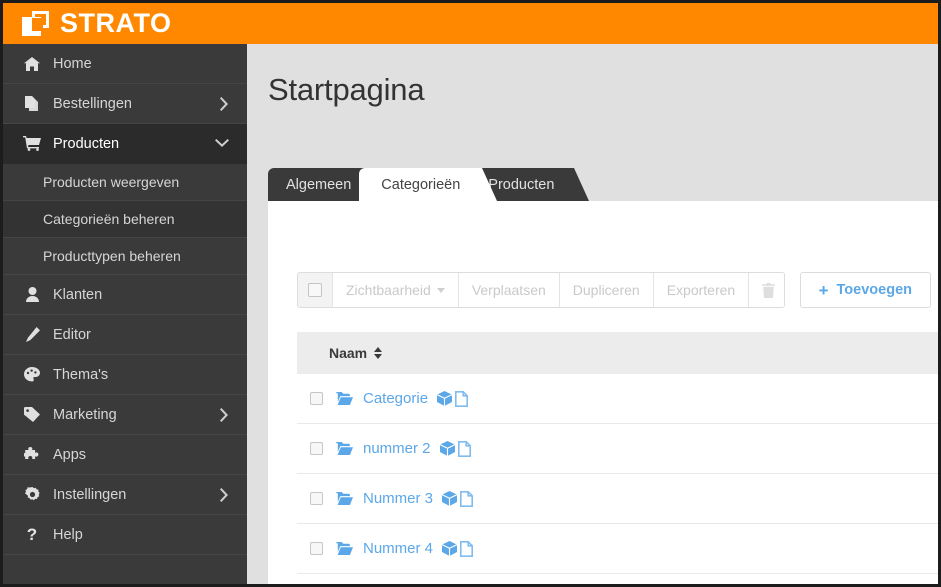 Image resolution: width=941 pixels, height=587 pixels. I want to click on table-header-row: Naam, so click(617, 353).